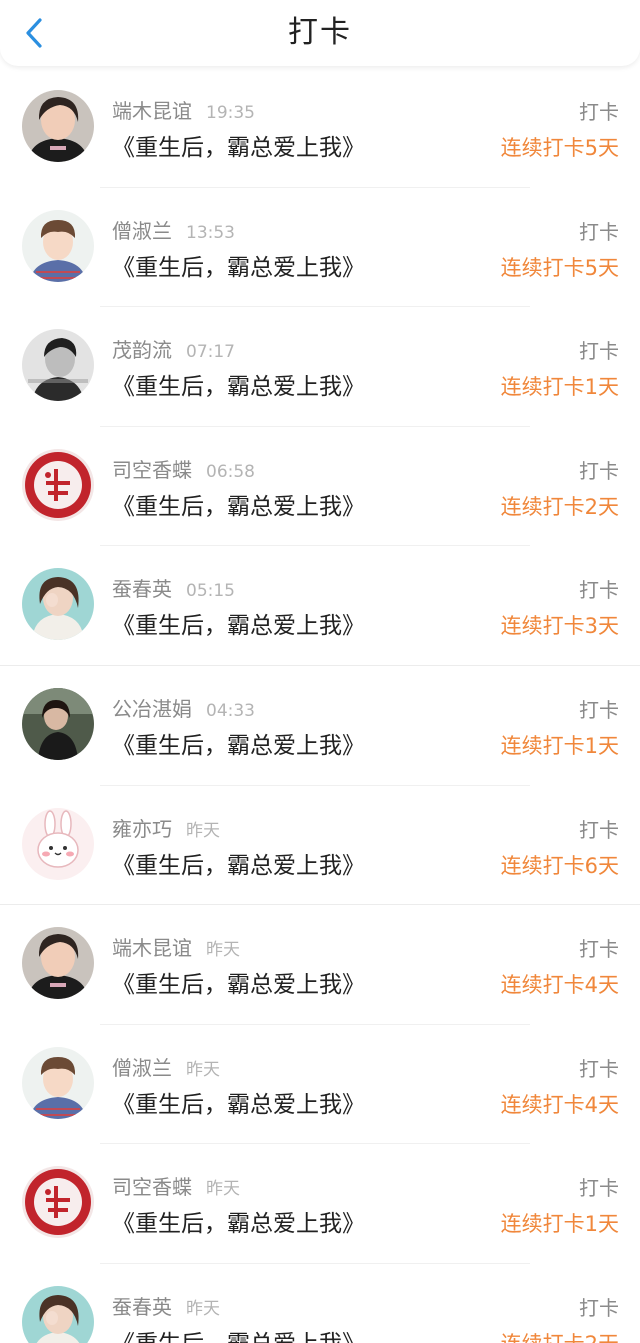 Image resolution: width=640 pixels, height=1343 pixels. What do you see at coordinates (230, 471) in the screenshot?
I see `checkin-time: 06:58` at bounding box center [230, 471].